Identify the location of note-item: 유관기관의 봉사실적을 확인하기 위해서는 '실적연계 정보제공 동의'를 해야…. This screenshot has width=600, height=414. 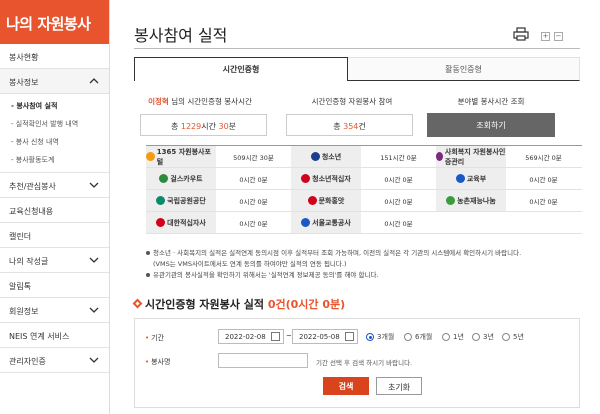
(364, 275).